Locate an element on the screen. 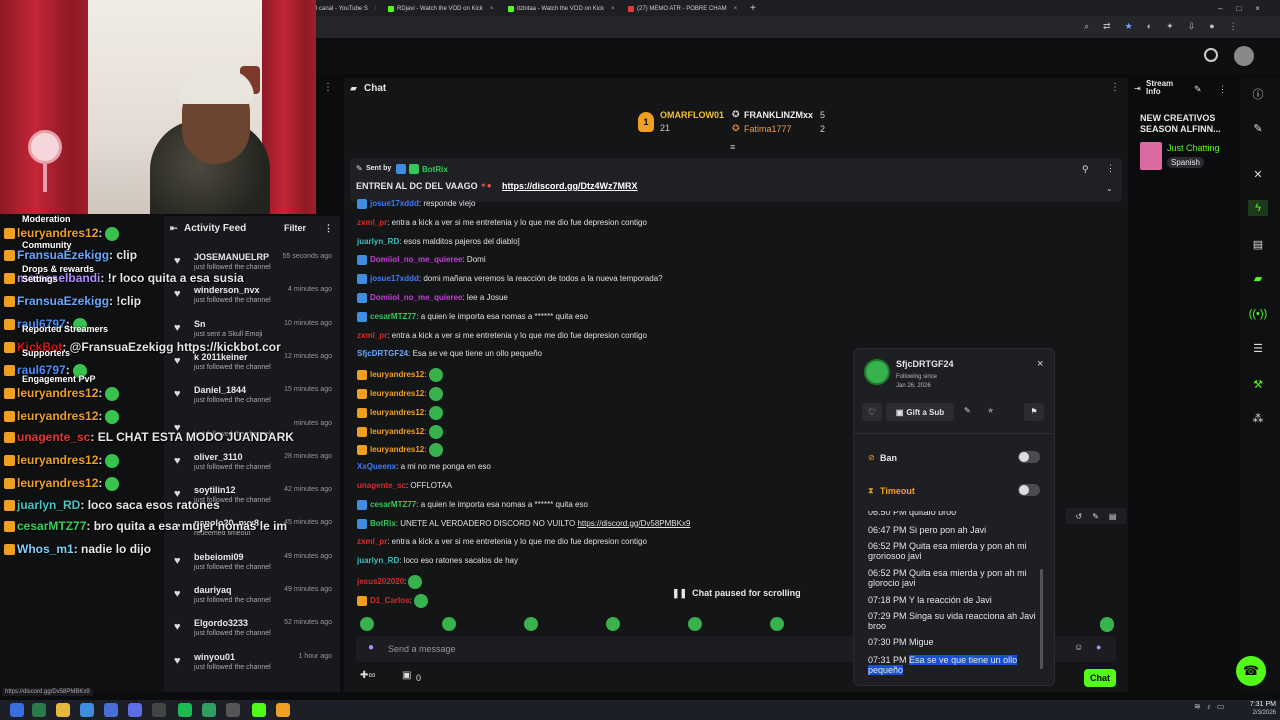 The image size is (1280, 720). new-tab-button: + is located at coordinates (755, 8).